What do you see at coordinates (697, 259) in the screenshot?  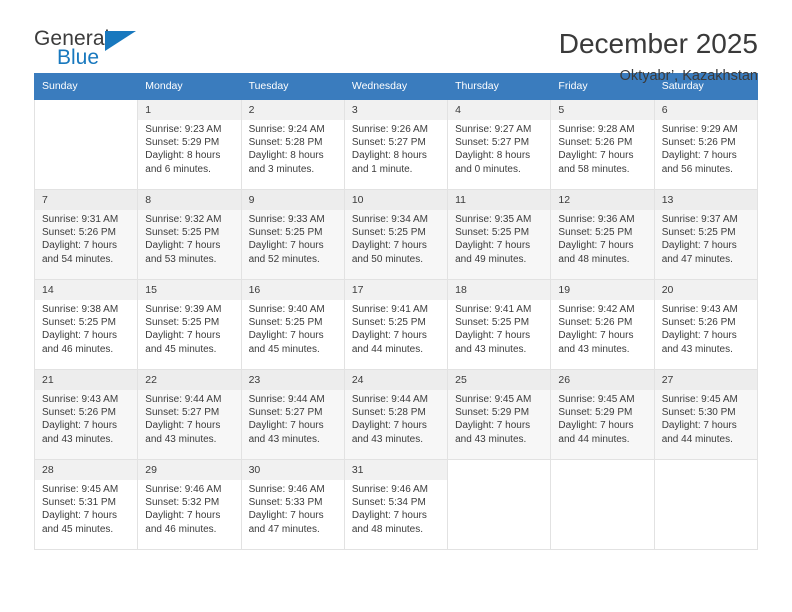 I see `daylight-text: and 47 minutes.` at bounding box center [697, 259].